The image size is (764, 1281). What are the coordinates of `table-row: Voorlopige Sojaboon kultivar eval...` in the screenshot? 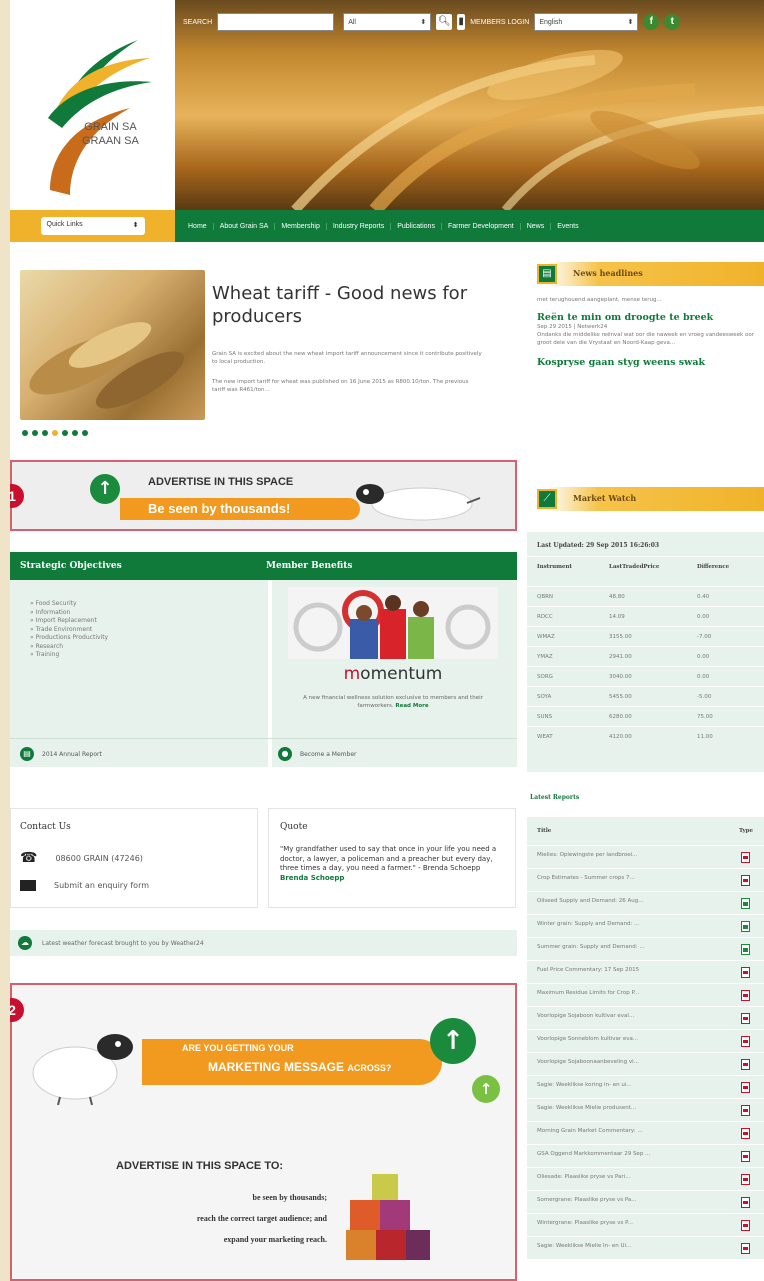 It's located at (645, 1015).